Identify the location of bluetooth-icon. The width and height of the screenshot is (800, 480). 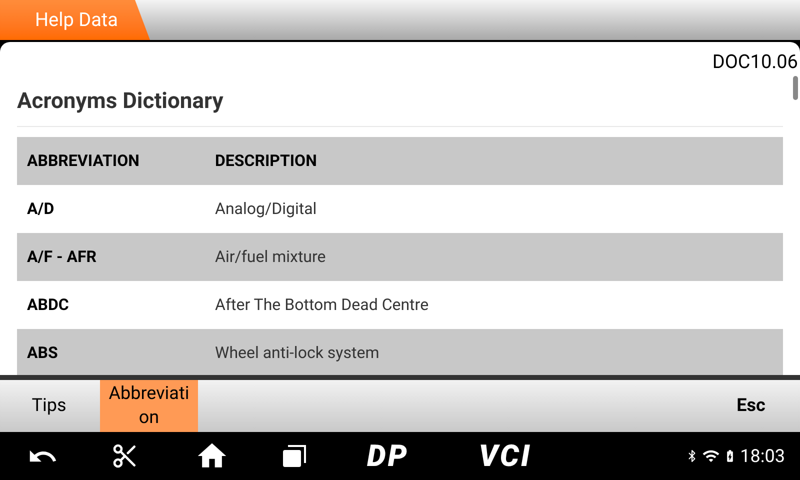
(692, 456).